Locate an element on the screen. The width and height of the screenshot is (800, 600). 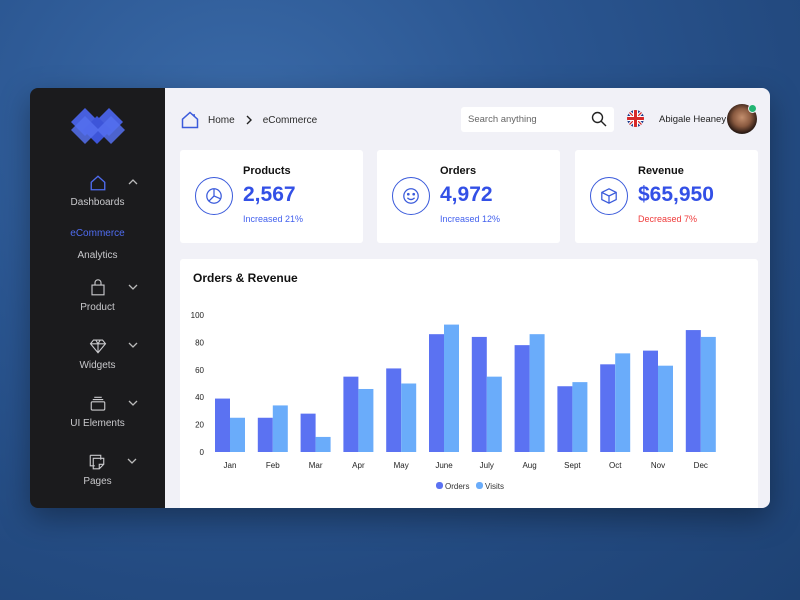
x-tick-label: May is located at coordinates (401, 465).